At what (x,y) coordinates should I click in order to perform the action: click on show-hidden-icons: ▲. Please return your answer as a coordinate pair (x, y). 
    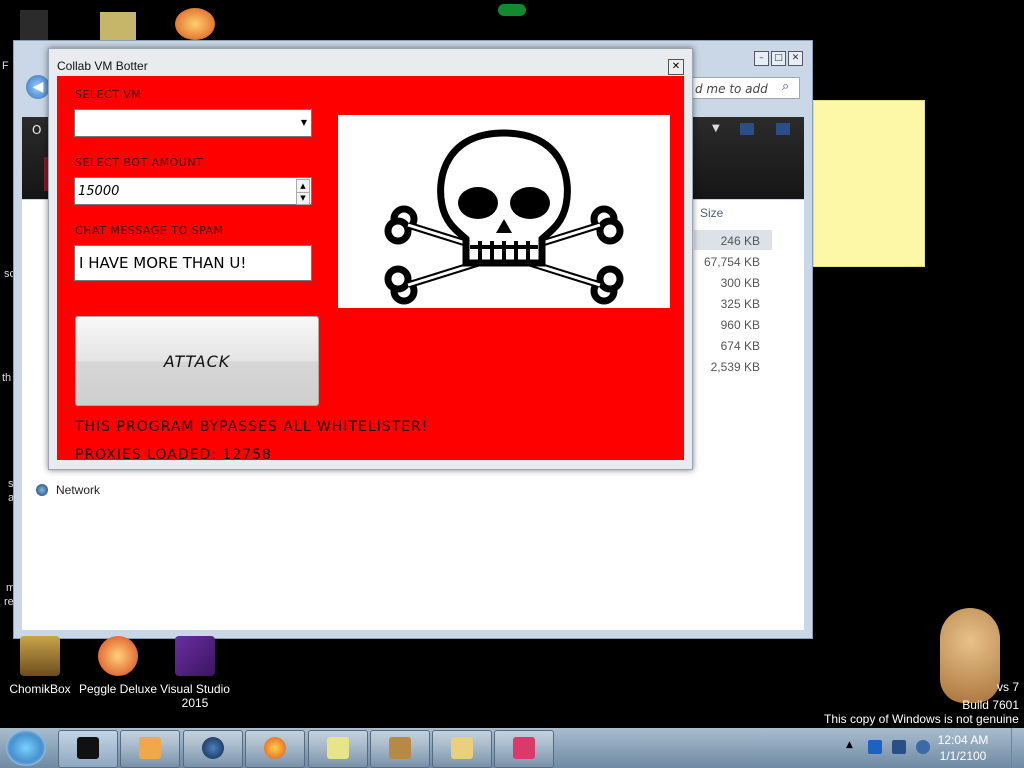
    Looking at the image, I should click on (849, 745).